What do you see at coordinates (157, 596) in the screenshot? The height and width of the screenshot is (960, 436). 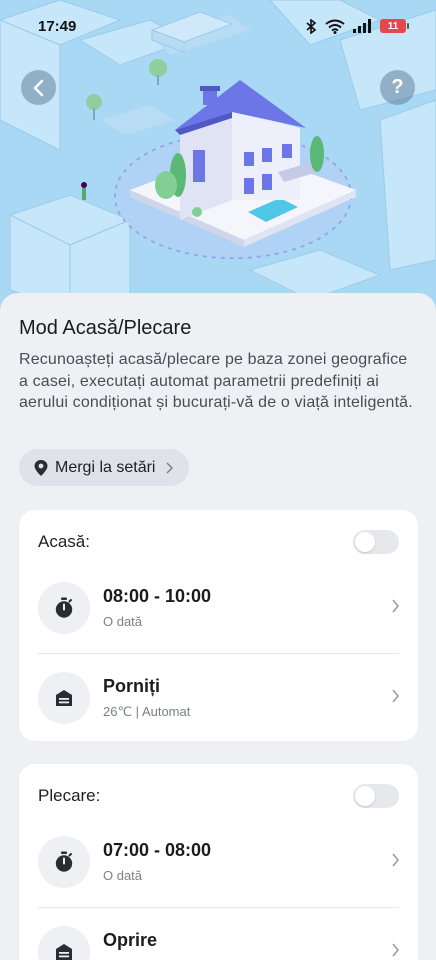 I see `home-schedule-time: 08:00 - 10:00` at bounding box center [157, 596].